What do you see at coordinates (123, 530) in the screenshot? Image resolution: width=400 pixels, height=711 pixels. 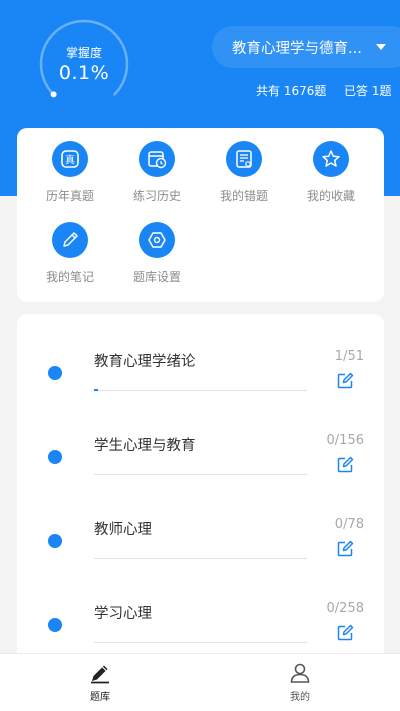 I see `chapter-title: 教师心理` at bounding box center [123, 530].